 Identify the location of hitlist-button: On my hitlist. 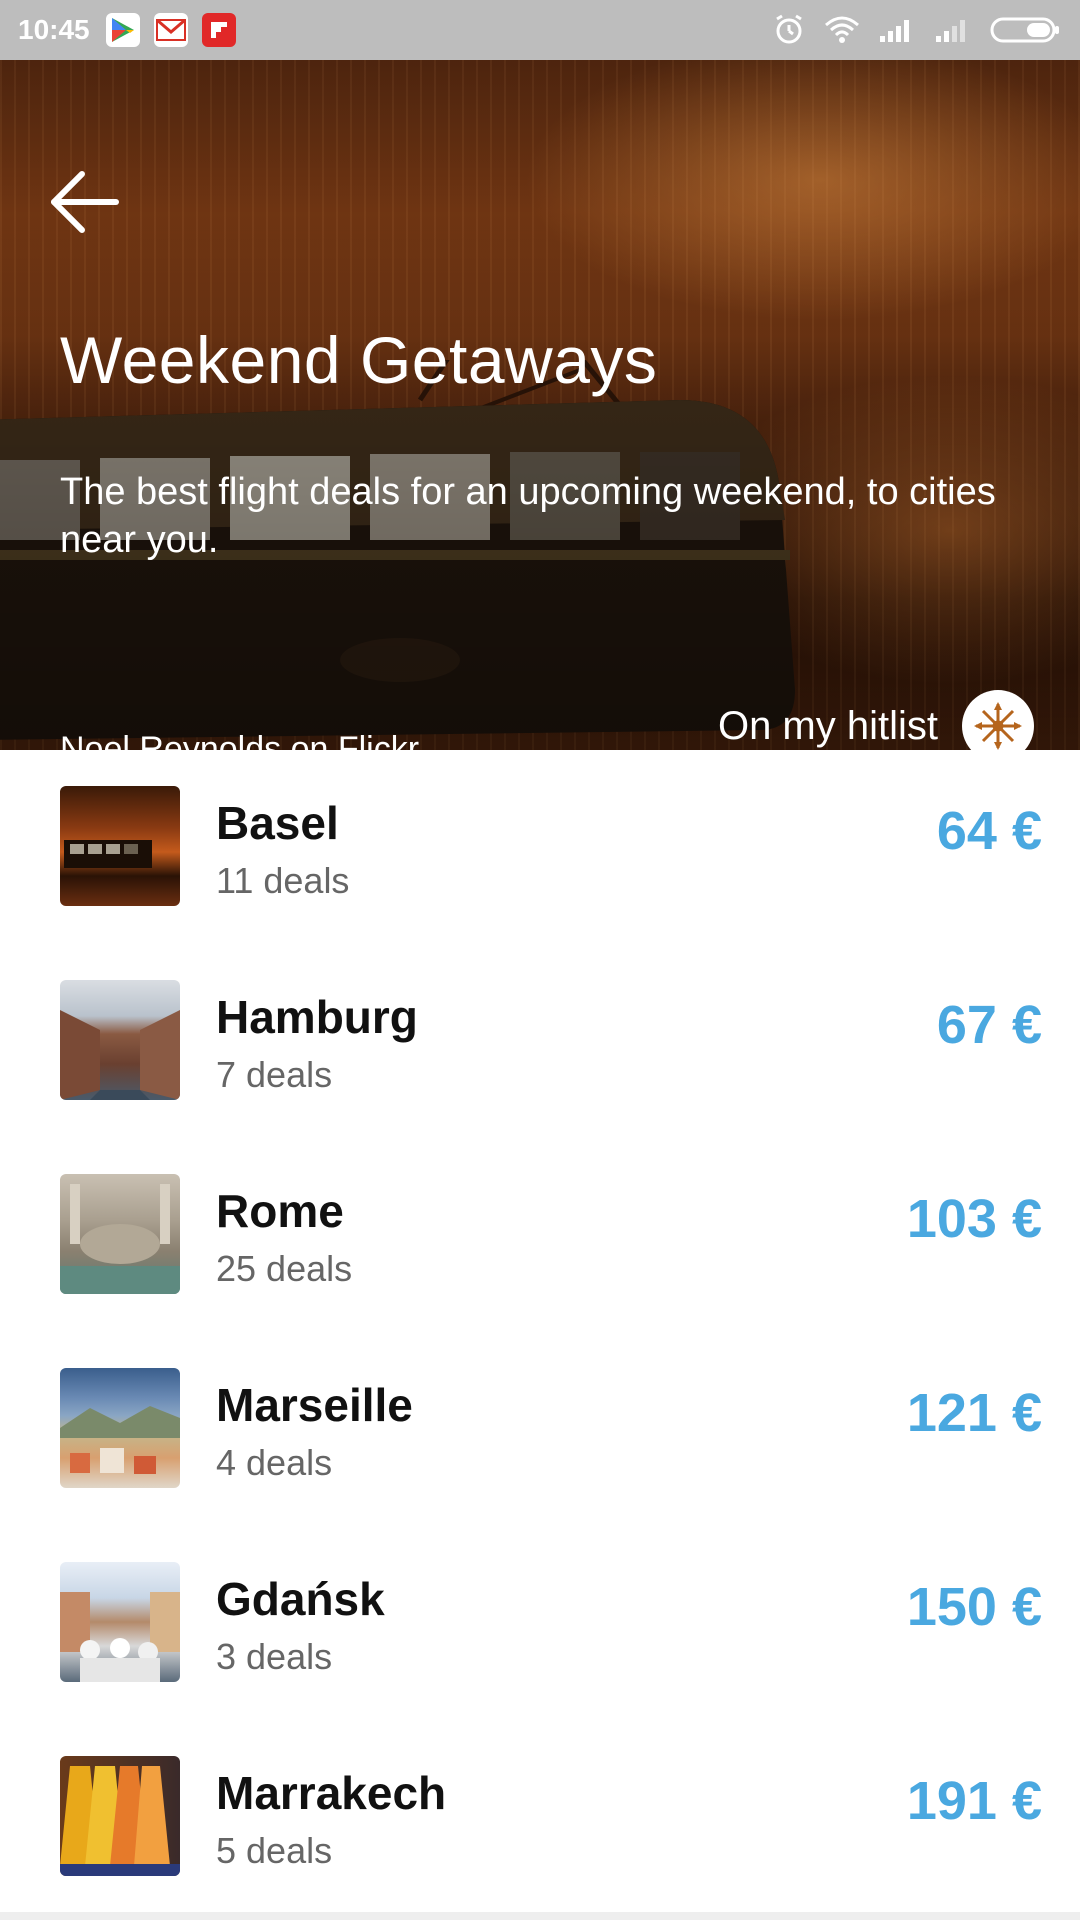
(876, 720).